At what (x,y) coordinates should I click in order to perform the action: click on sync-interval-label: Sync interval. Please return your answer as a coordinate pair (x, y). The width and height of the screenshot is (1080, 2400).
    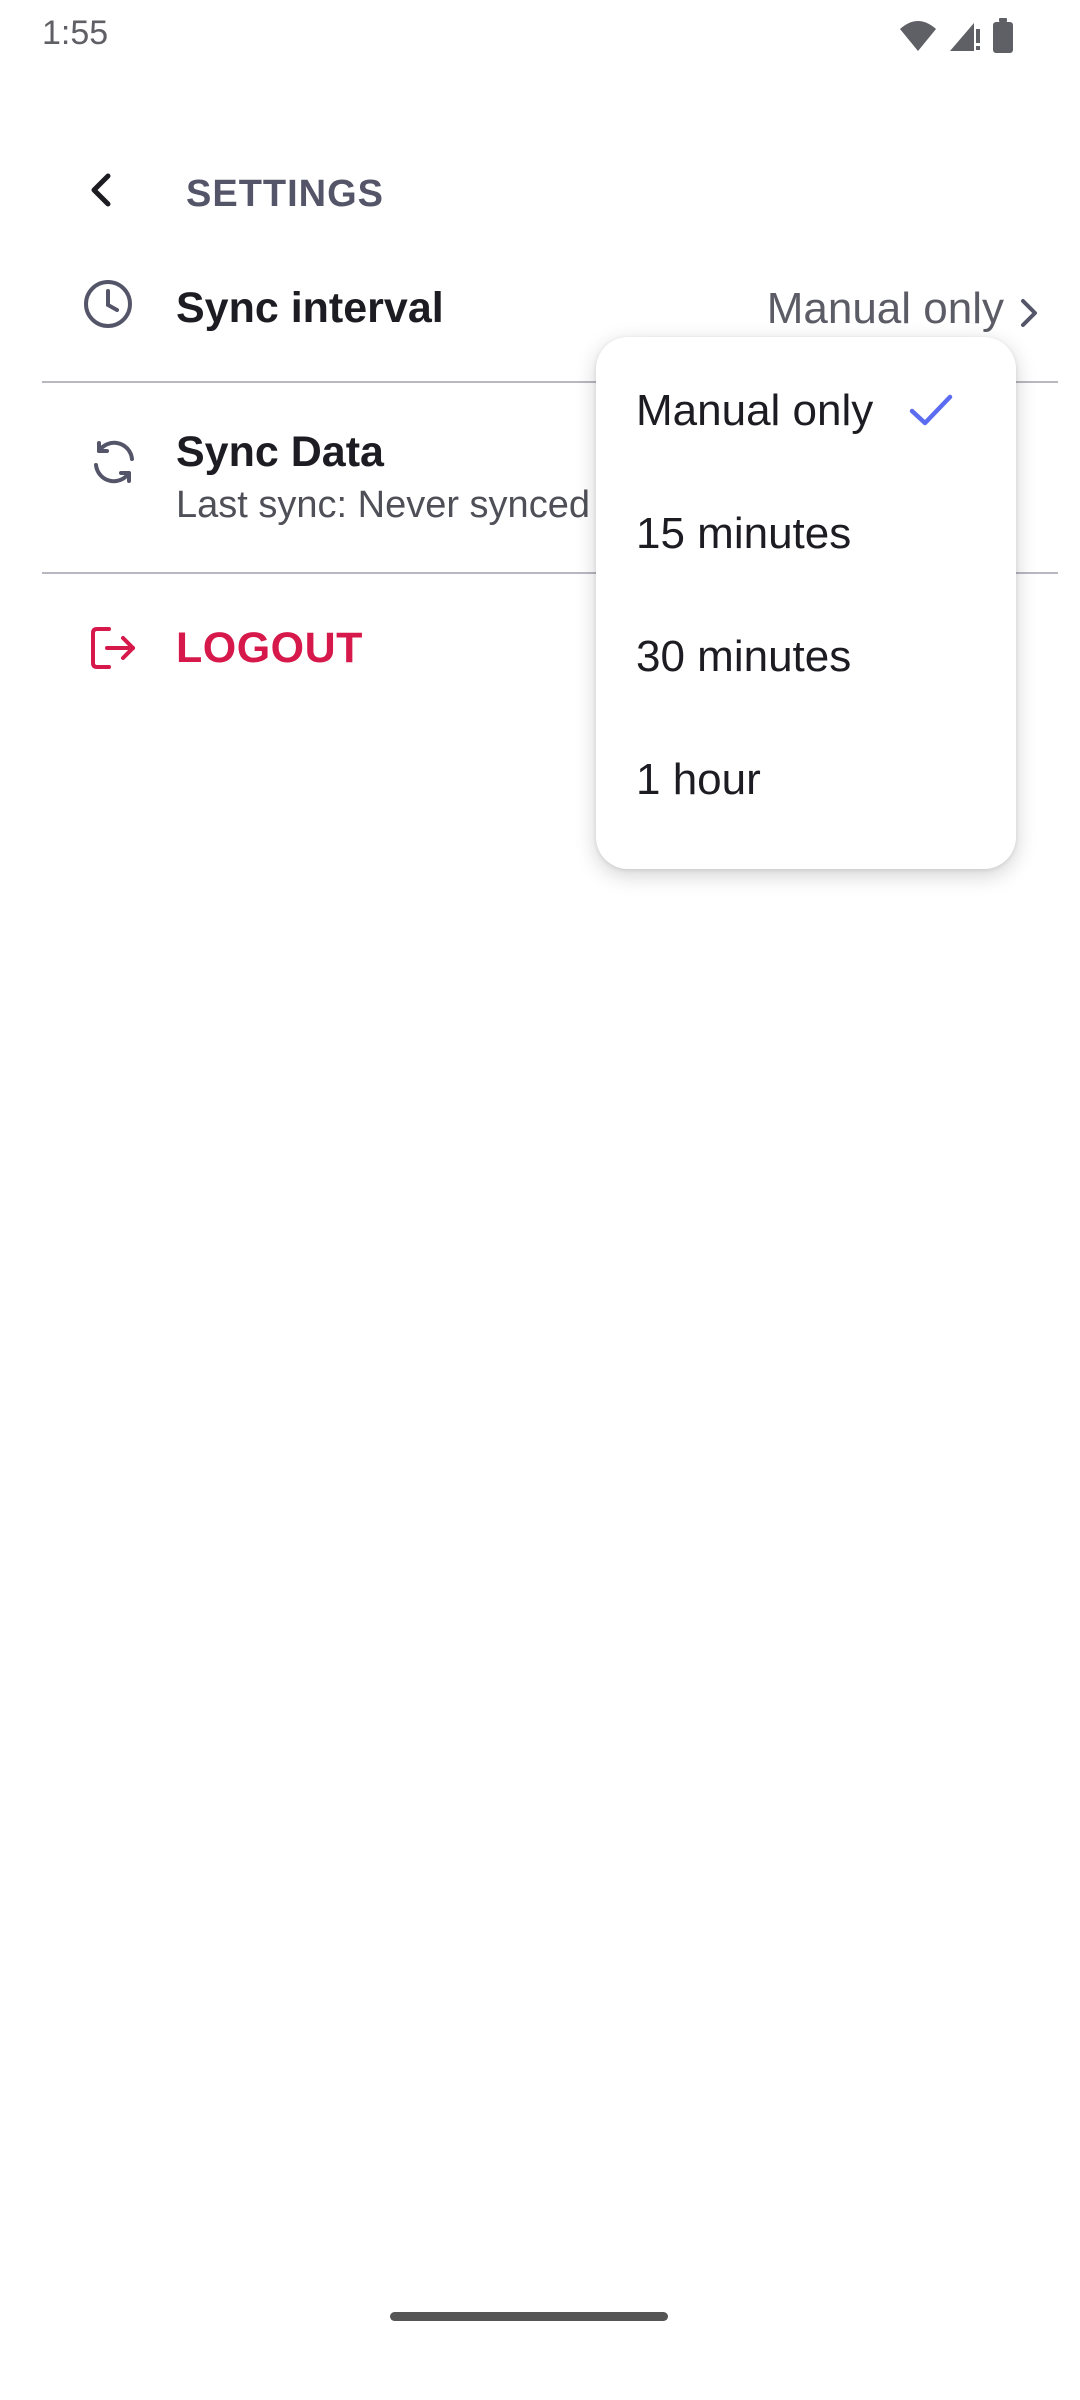
    Looking at the image, I should click on (310, 308).